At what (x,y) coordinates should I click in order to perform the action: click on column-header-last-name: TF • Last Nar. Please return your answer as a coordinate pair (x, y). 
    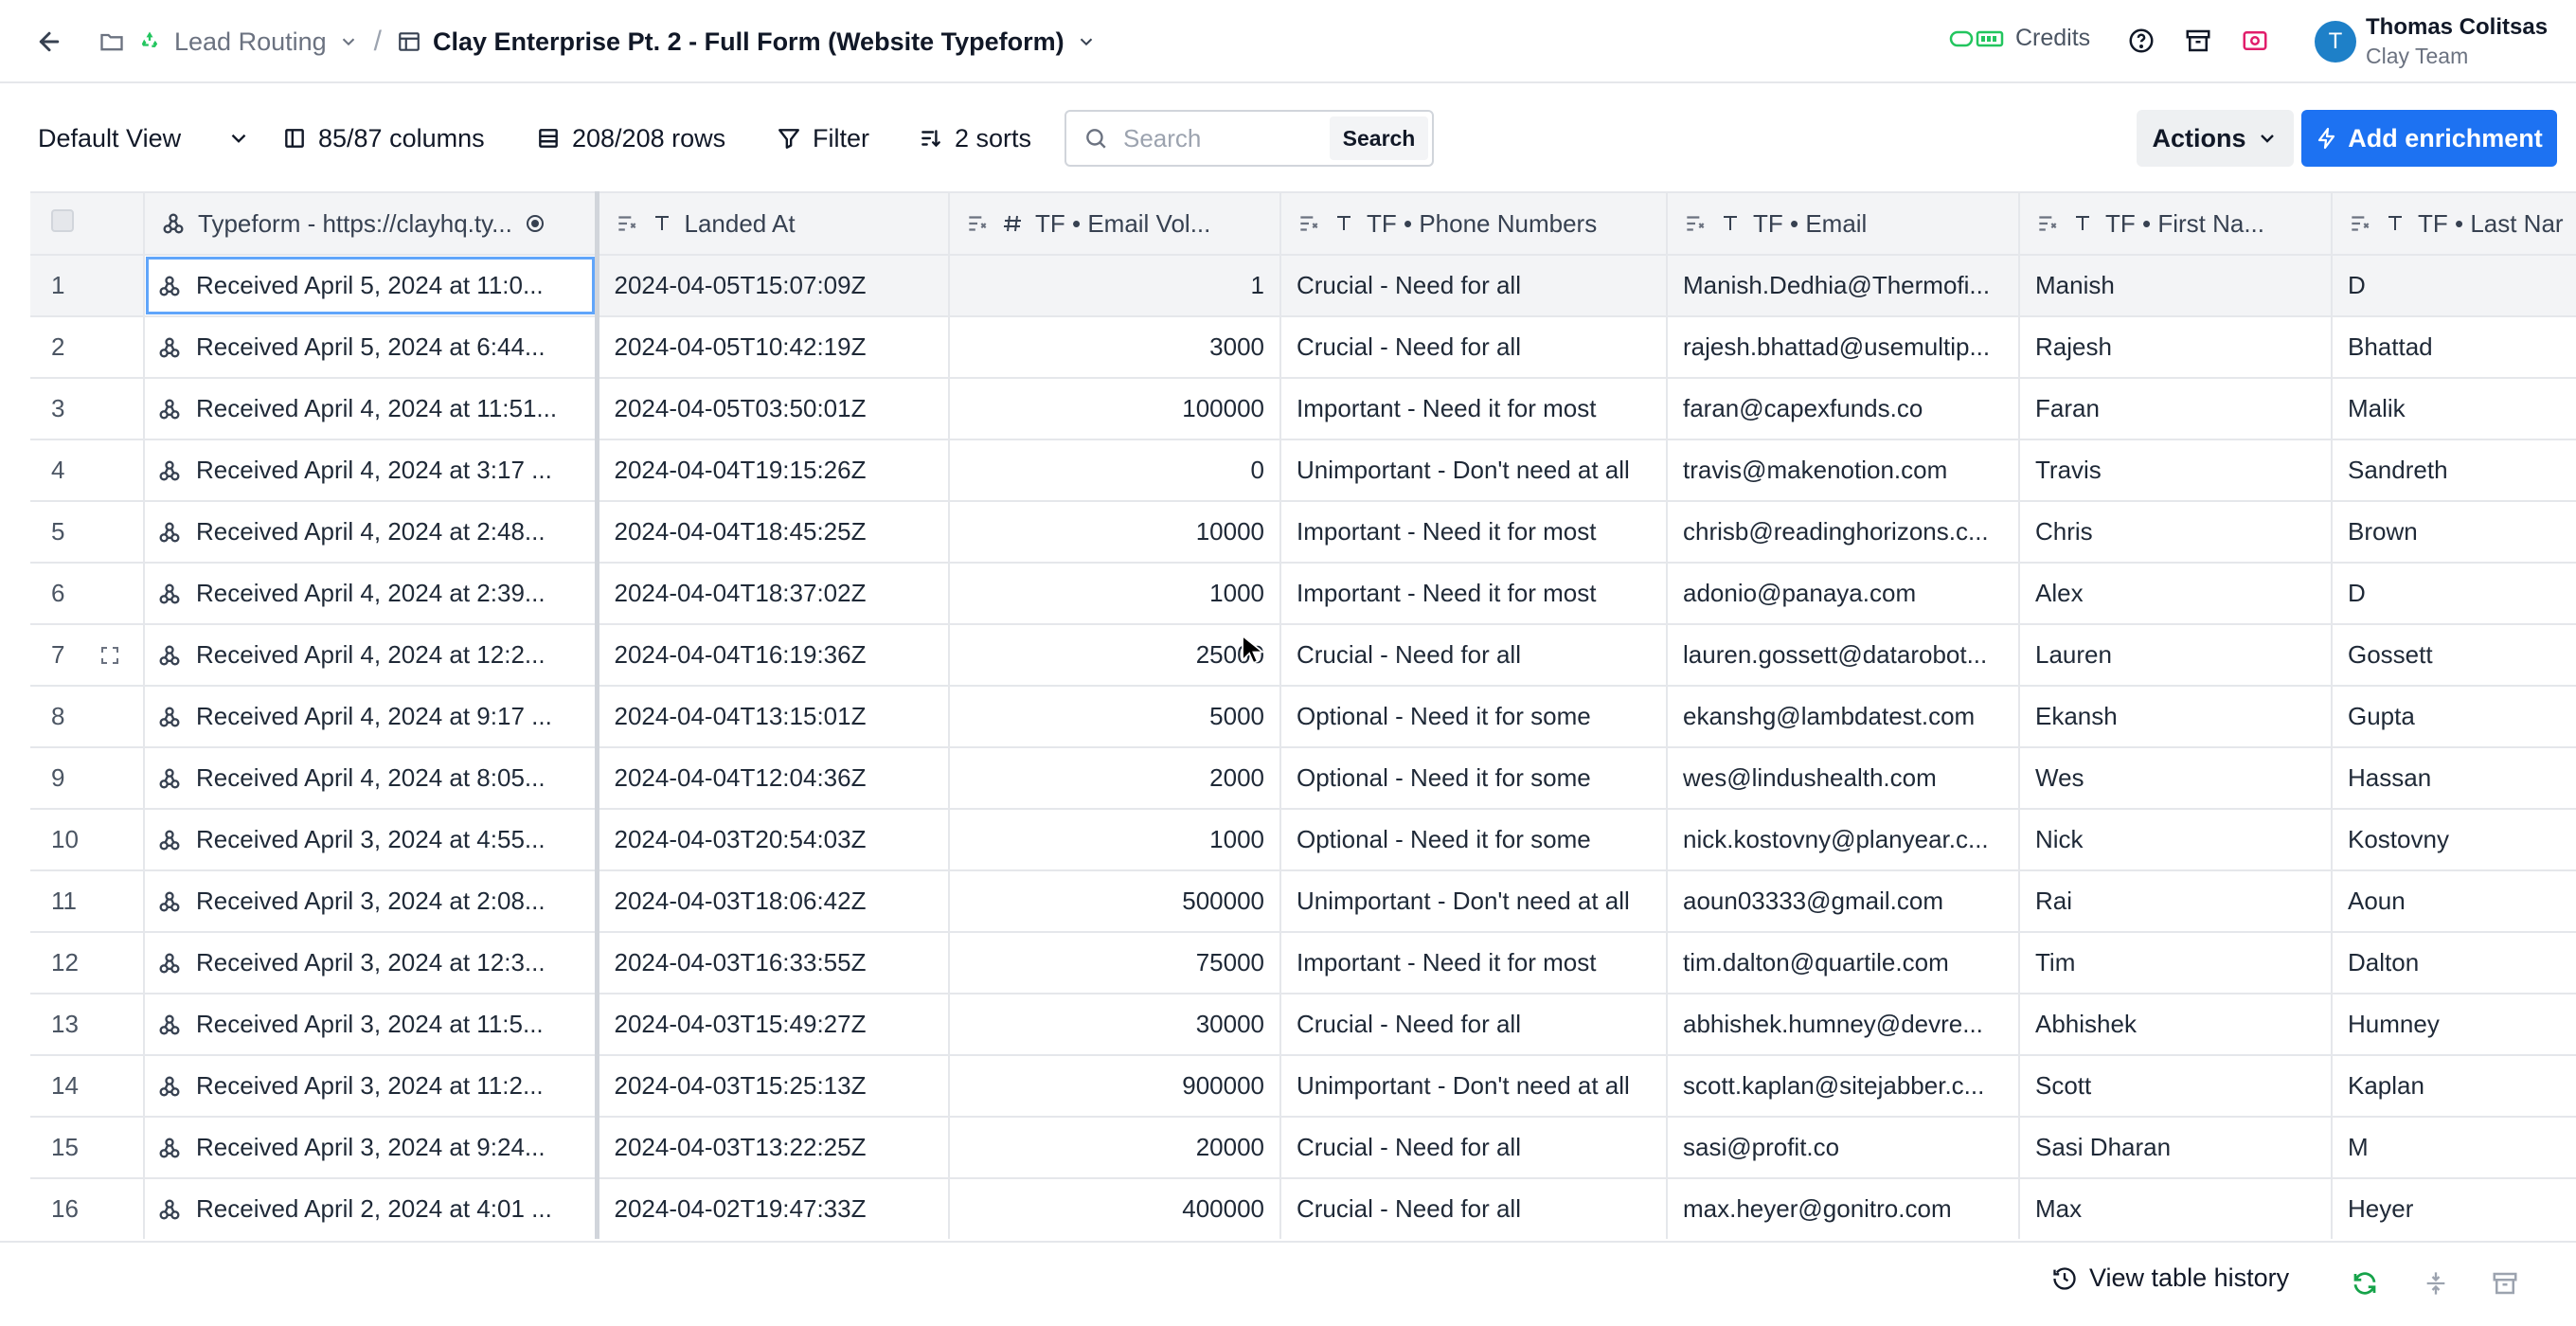
    Looking at the image, I should click on (2454, 224).